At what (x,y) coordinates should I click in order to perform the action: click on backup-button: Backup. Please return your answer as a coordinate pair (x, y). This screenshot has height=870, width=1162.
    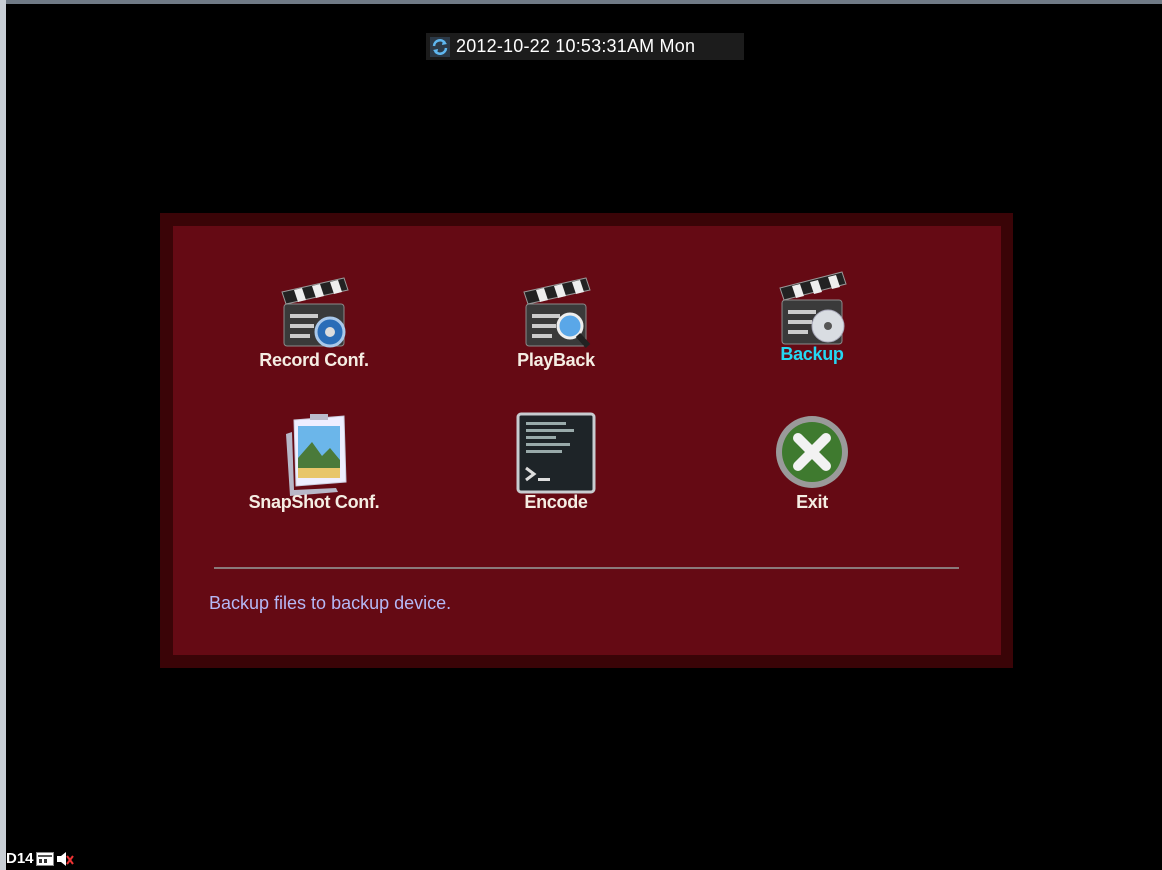
    Looking at the image, I should click on (812, 322).